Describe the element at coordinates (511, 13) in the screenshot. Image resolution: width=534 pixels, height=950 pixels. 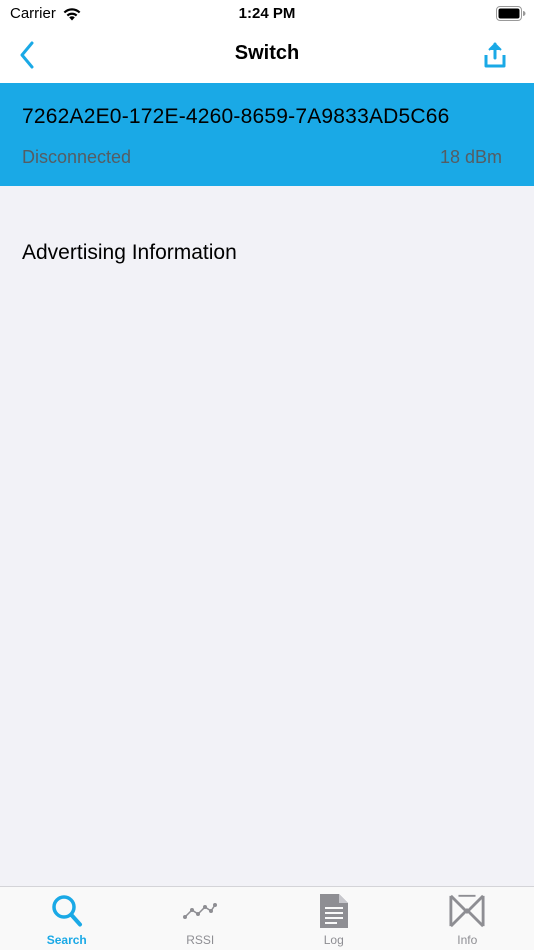
I see `battery-icon` at that location.